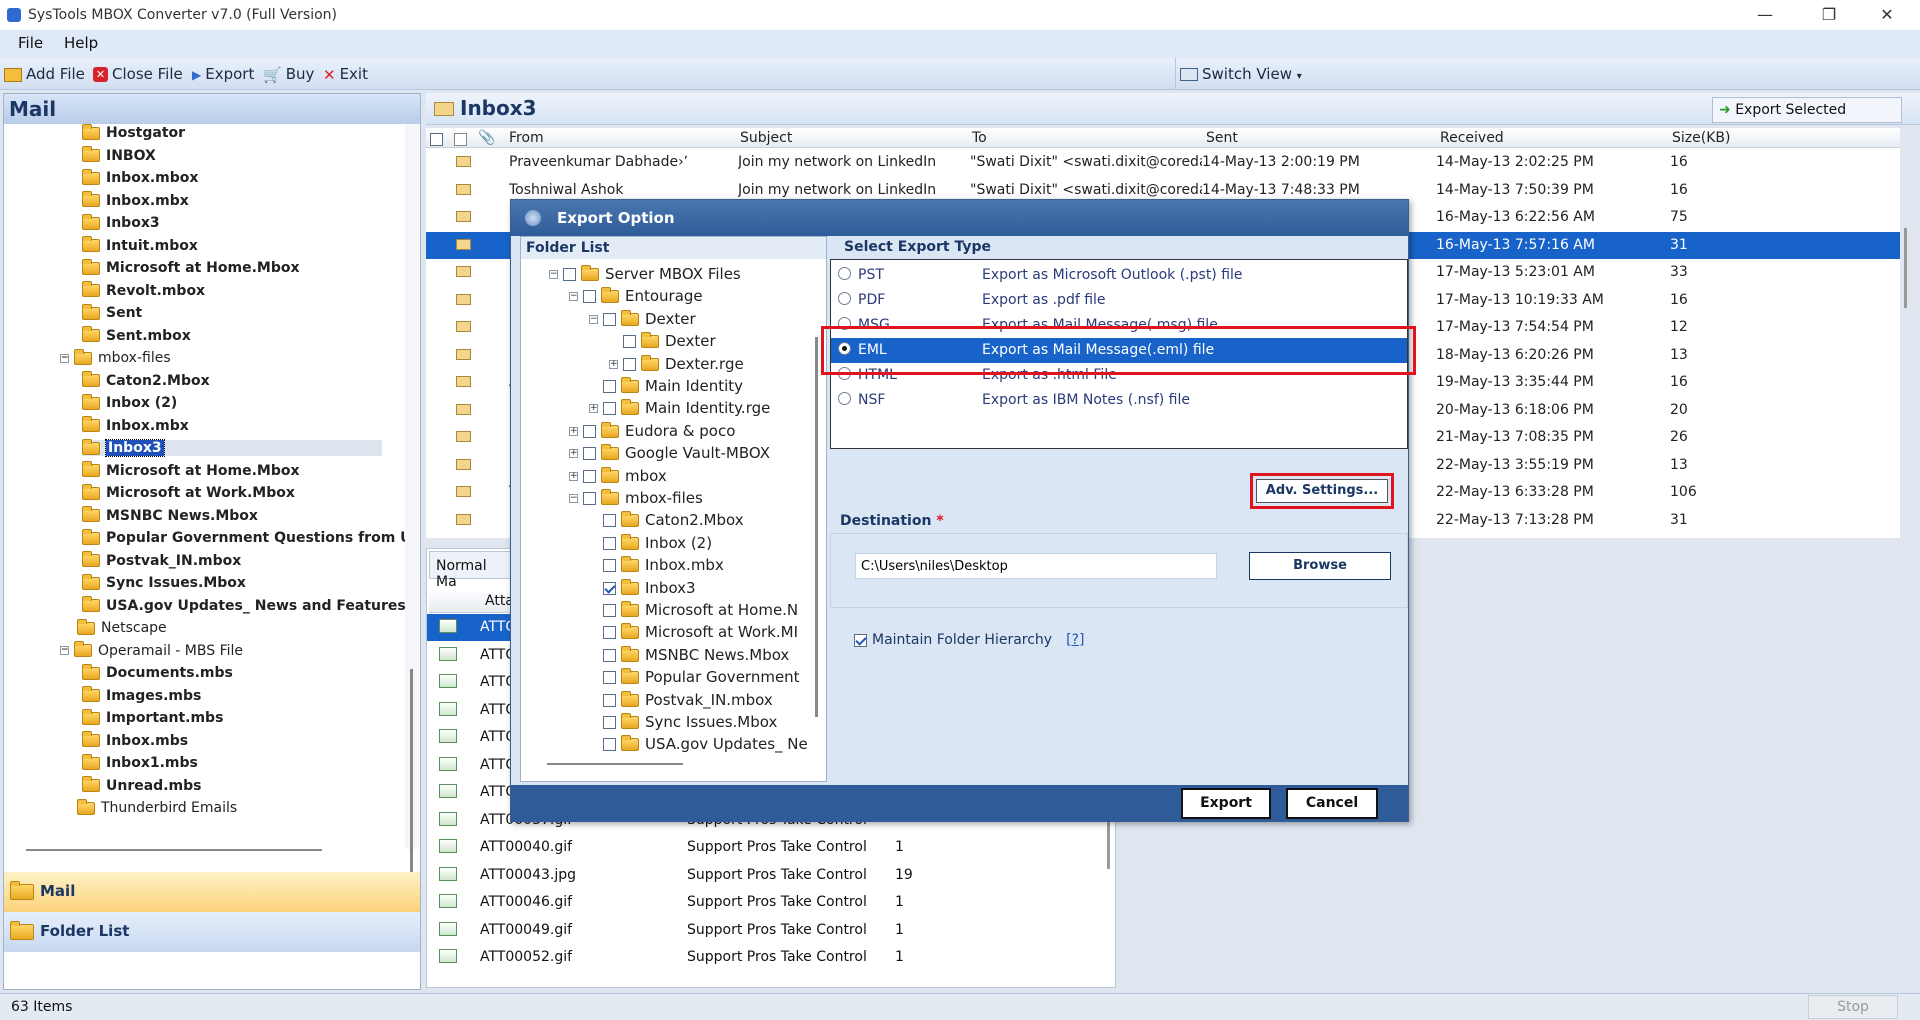 Image resolution: width=1920 pixels, height=1020 pixels. I want to click on tree-folder-item: Important.mbs, so click(152, 717).